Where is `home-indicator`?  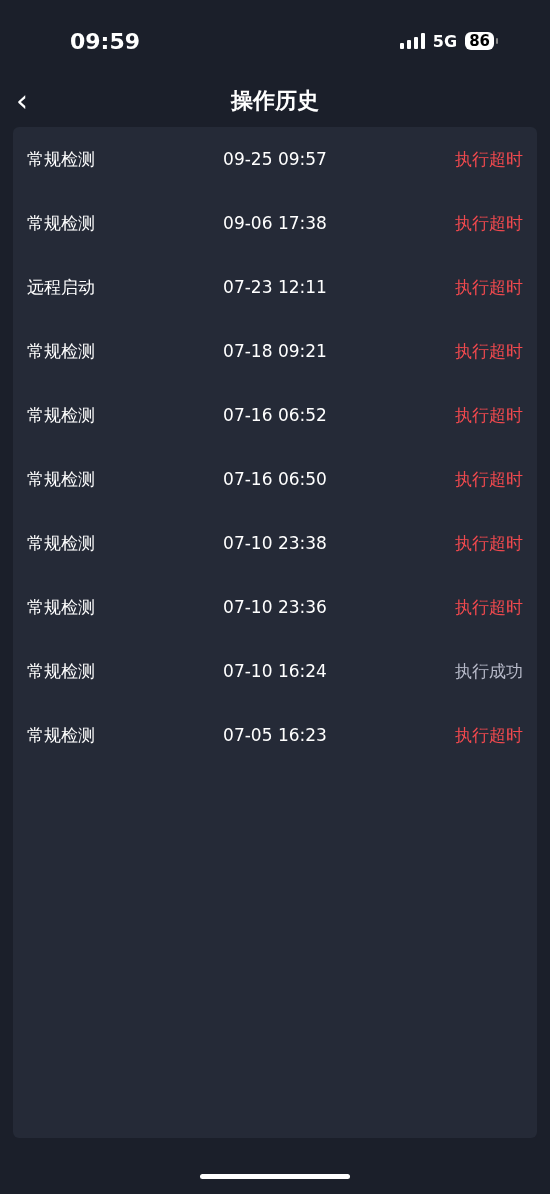 home-indicator is located at coordinates (275, 1176).